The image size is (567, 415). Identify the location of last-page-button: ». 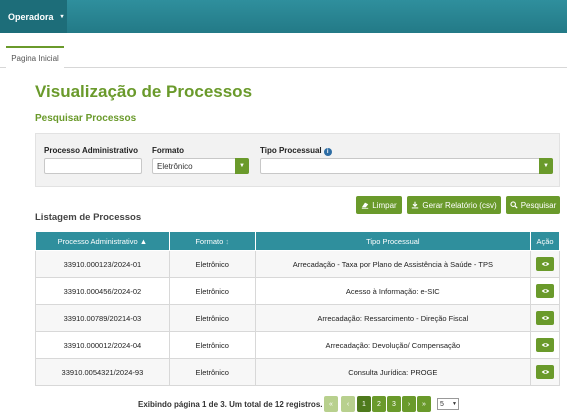
(424, 404).